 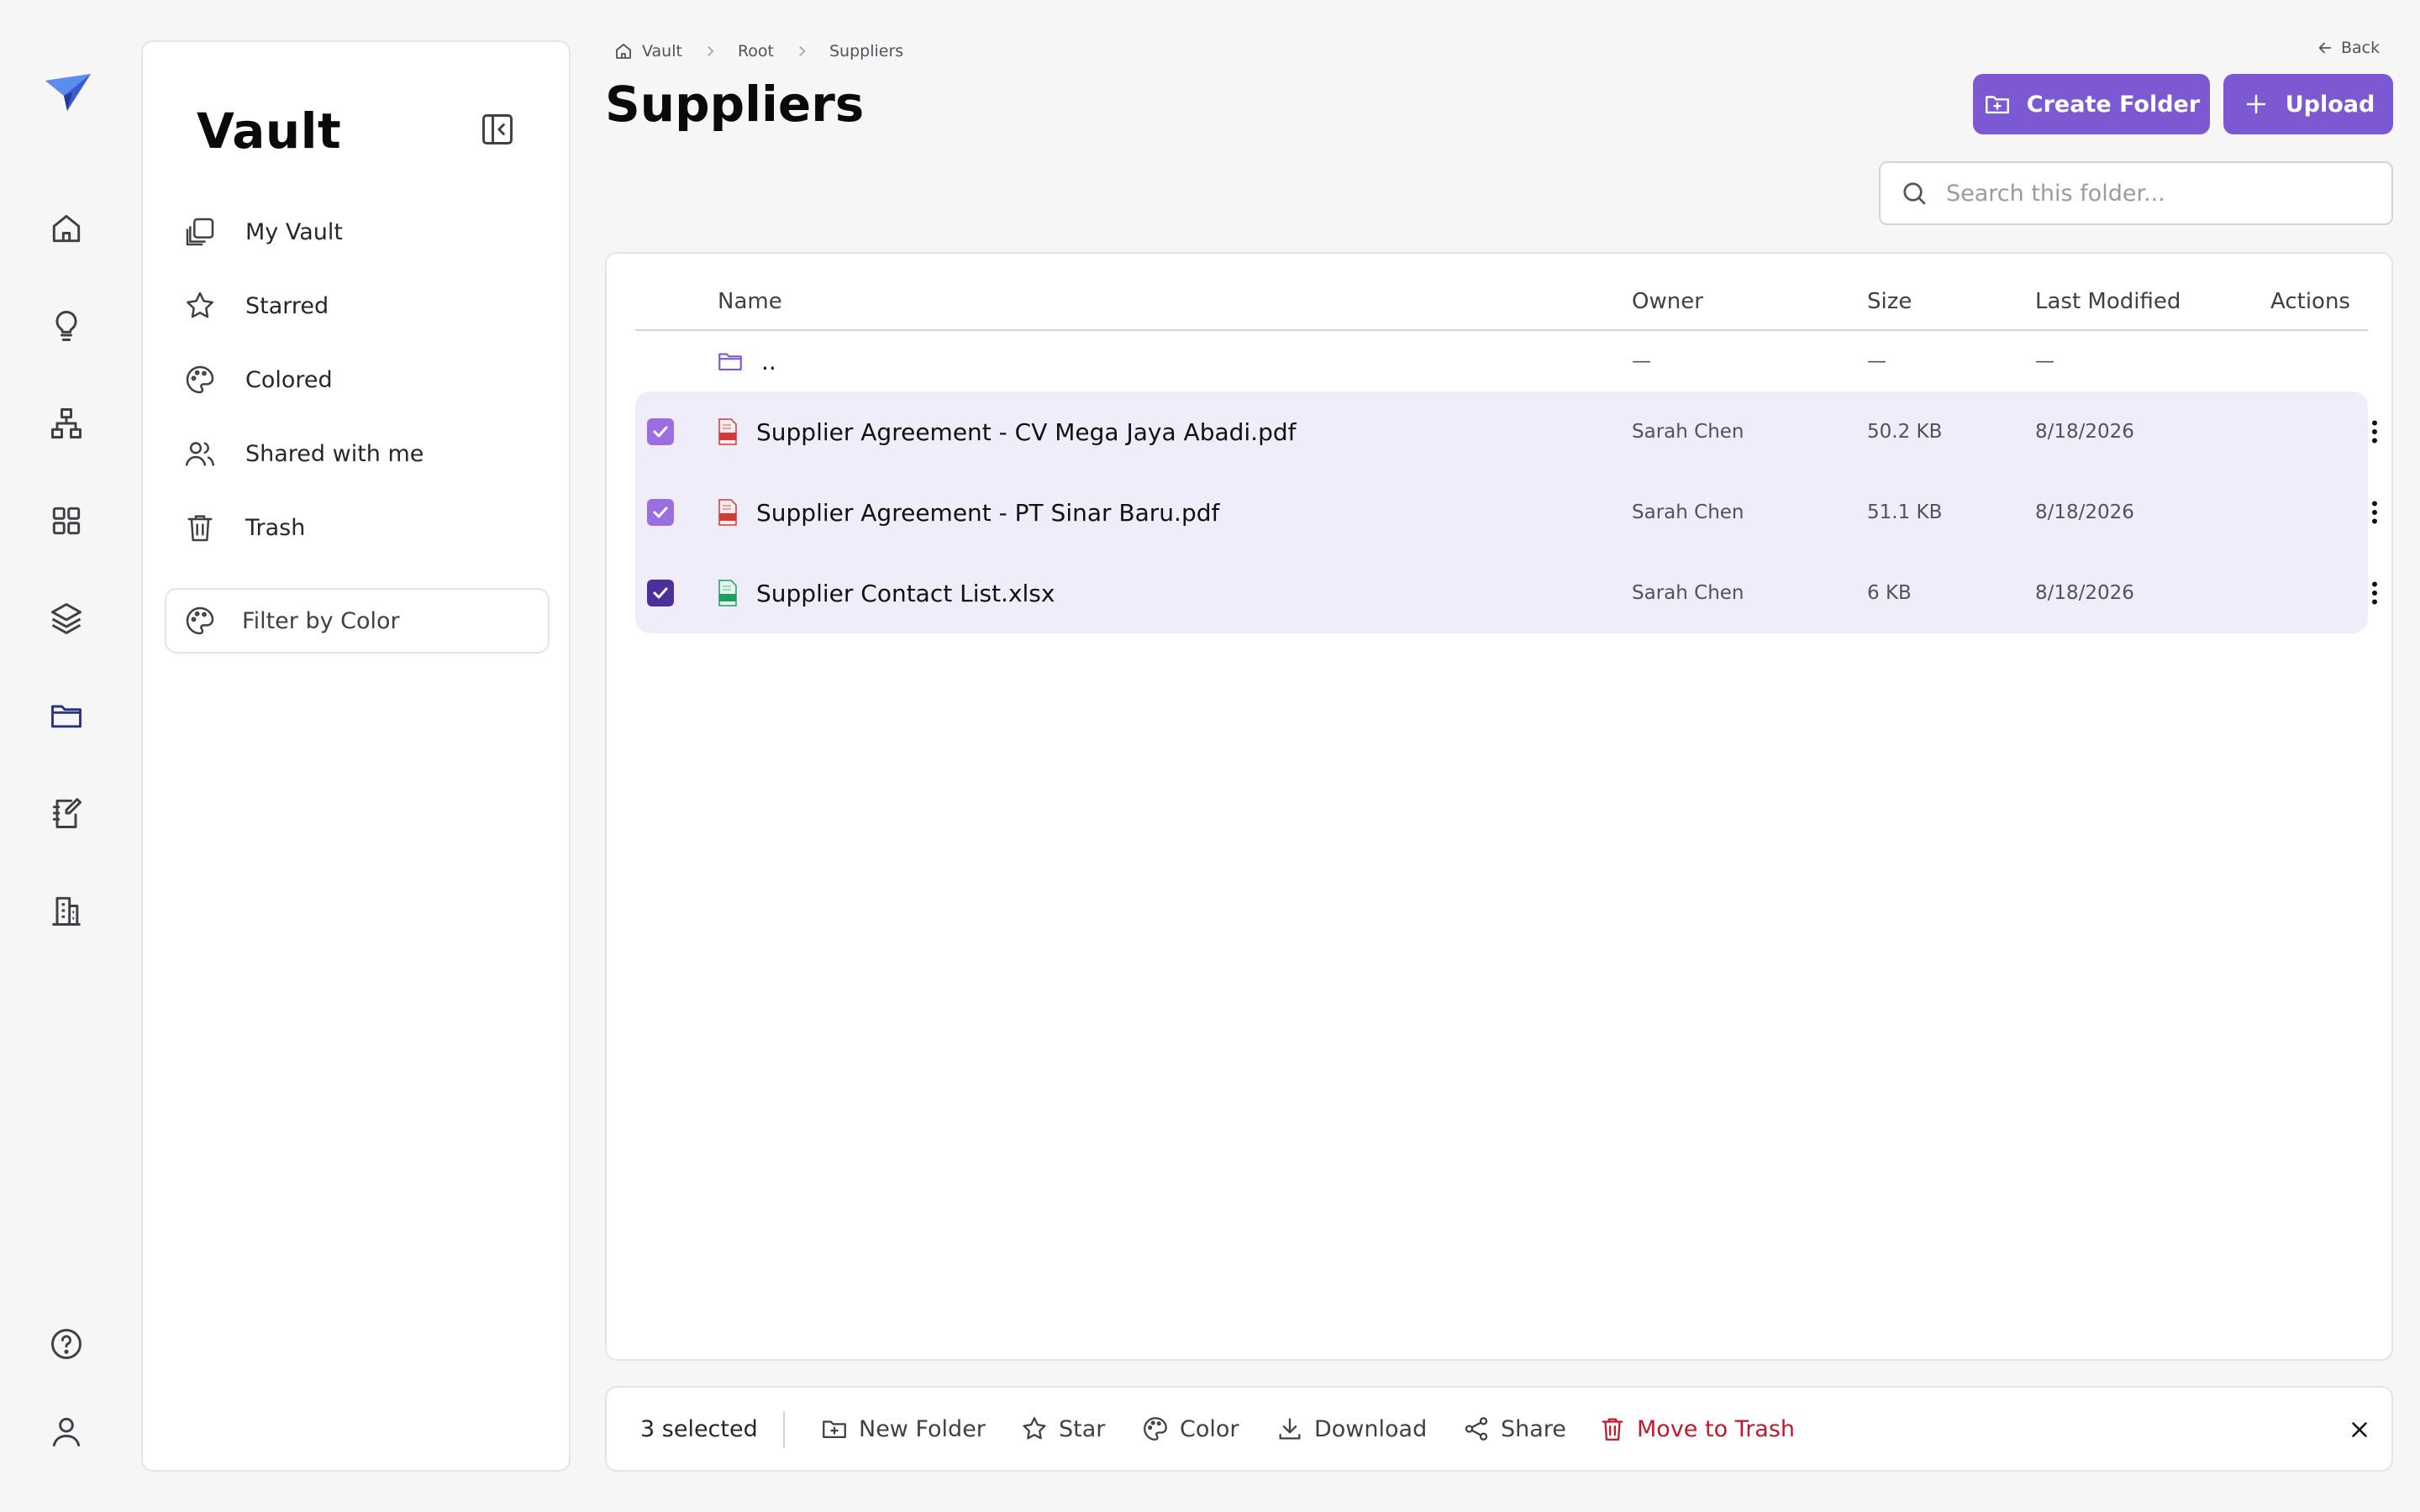 What do you see at coordinates (294, 231) in the screenshot?
I see `sidebar-item-label: My Vault` at bounding box center [294, 231].